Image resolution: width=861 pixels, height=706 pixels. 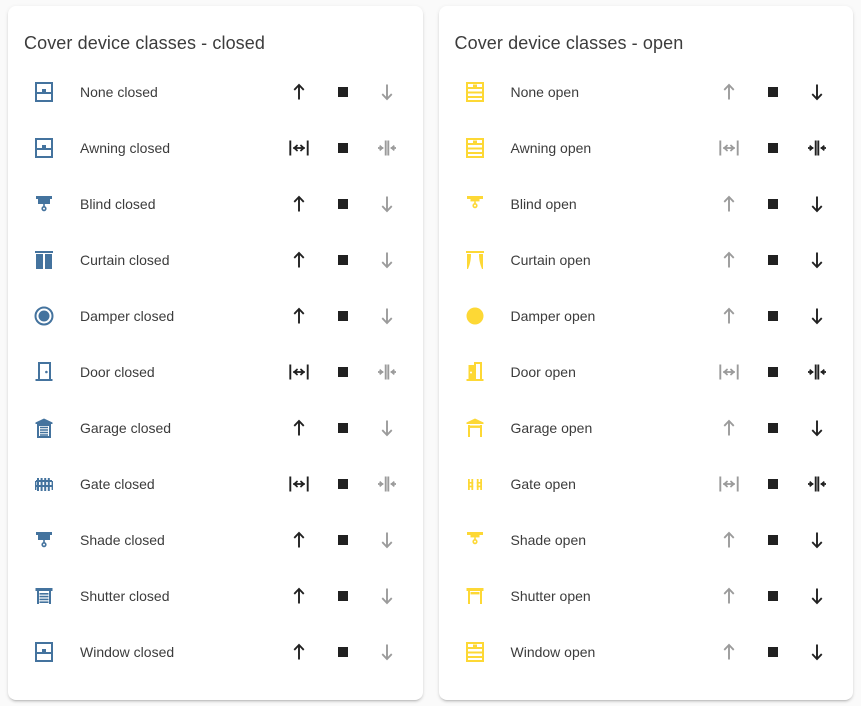 I want to click on blinds-icon, so click(x=44, y=204).